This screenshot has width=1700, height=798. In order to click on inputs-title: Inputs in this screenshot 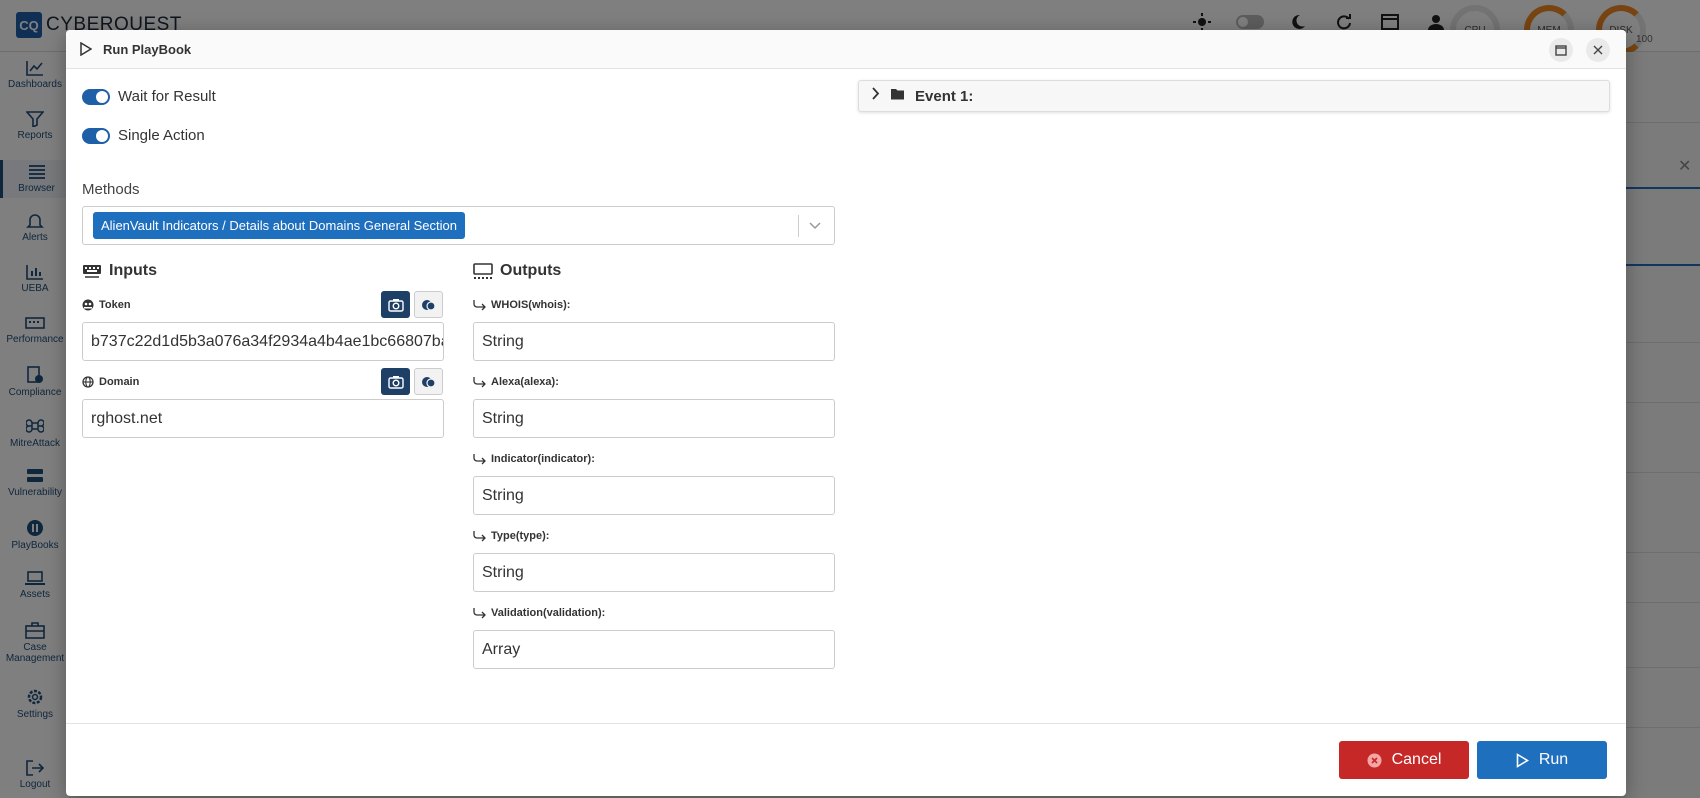, I will do `click(133, 270)`.